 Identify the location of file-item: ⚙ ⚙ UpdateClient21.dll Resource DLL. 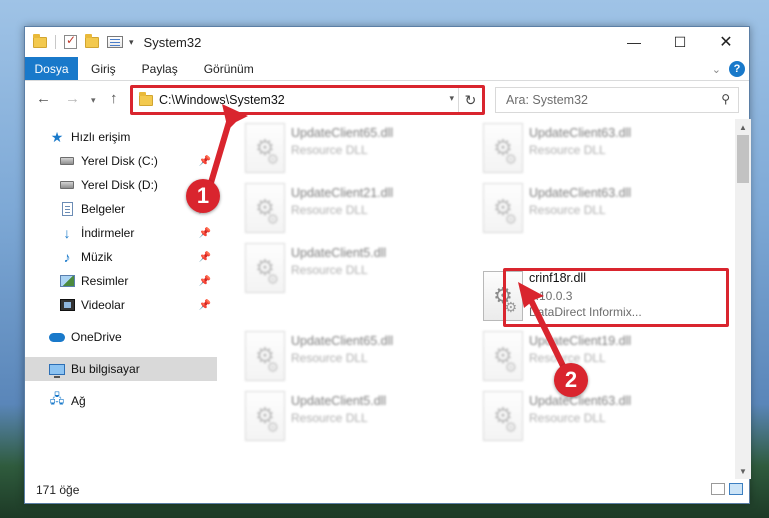
(355, 210).